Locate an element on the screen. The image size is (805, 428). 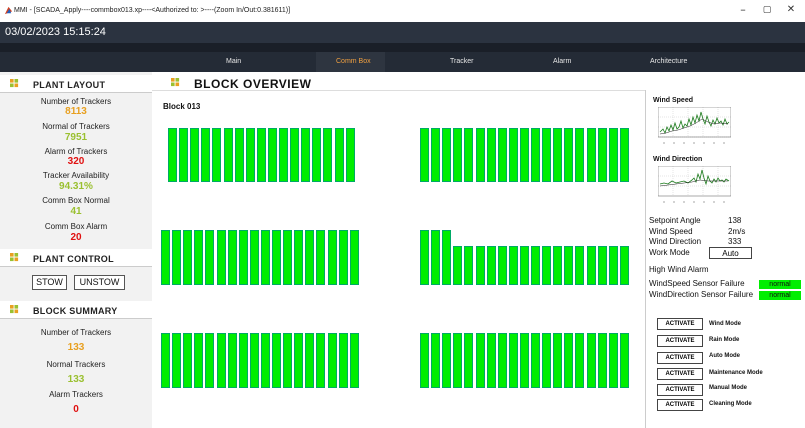
close-button: ✕ is located at coordinates (791, 10).